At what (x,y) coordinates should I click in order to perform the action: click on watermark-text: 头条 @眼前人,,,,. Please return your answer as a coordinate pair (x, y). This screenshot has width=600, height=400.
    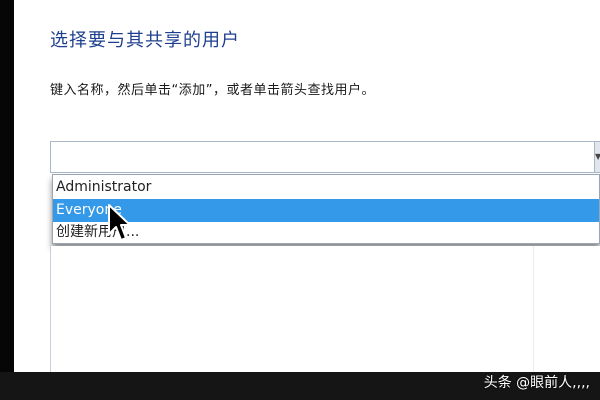
    Looking at the image, I should click on (536, 383).